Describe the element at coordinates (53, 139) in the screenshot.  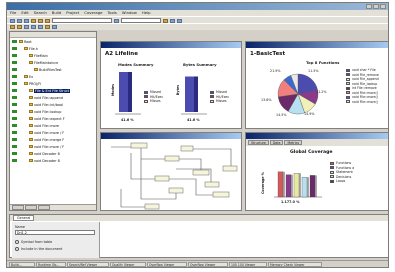
I see `tree-item: void File::merge F` at that location.